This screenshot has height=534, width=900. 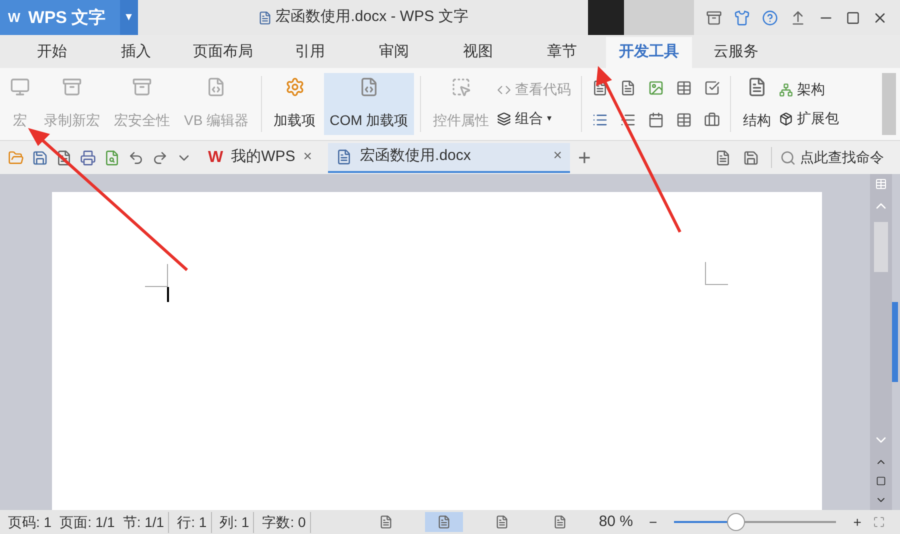 What do you see at coordinates (295, 104) in the screenshot?
I see `ribbon-button: 加载项` at bounding box center [295, 104].